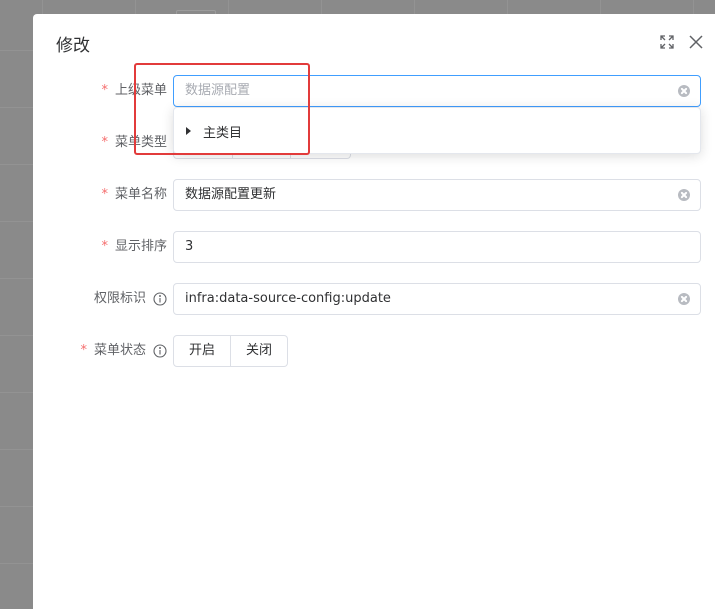 The height and width of the screenshot is (609, 715). I want to click on sort-label: * 显示排序, so click(134, 247).